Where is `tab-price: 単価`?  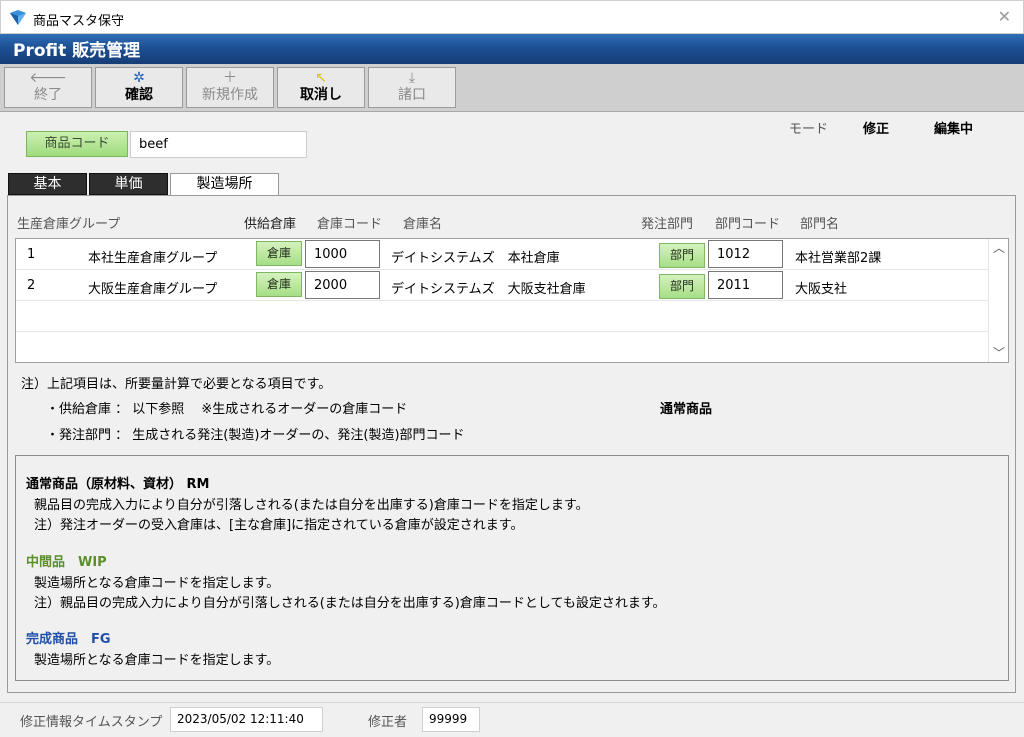 tab-price: 単価 is located at coordinates (128, 184).